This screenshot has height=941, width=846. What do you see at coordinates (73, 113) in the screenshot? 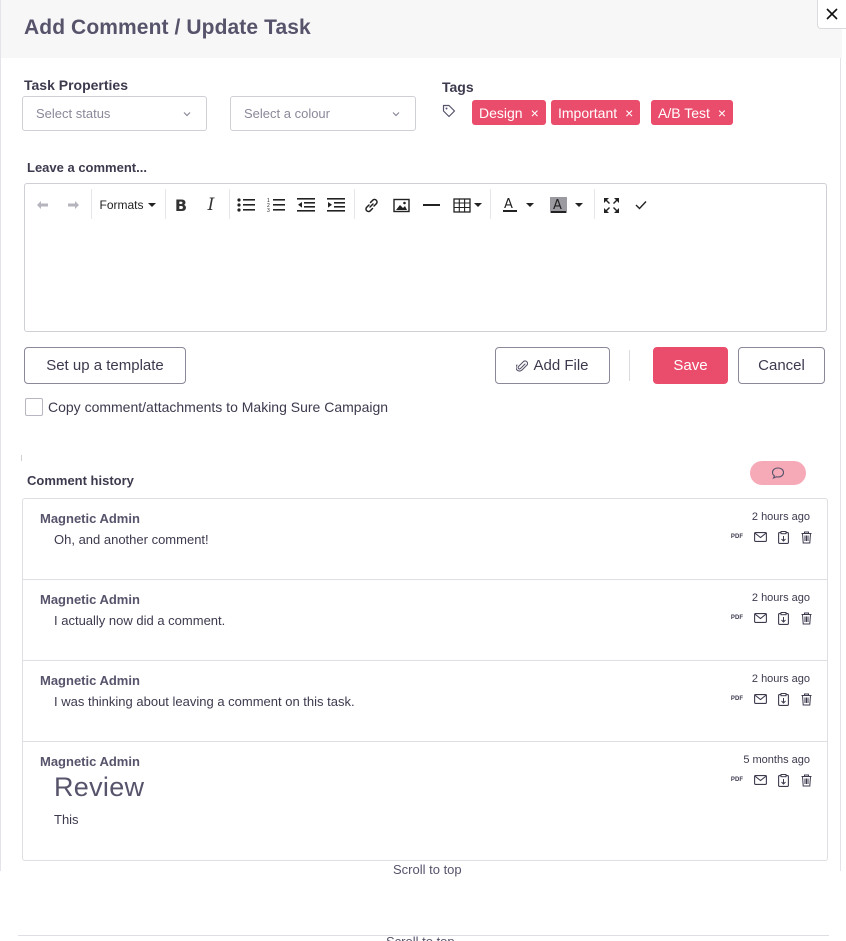
I see `status-select-placeholder: Select status` at bounding box center [73, 113].